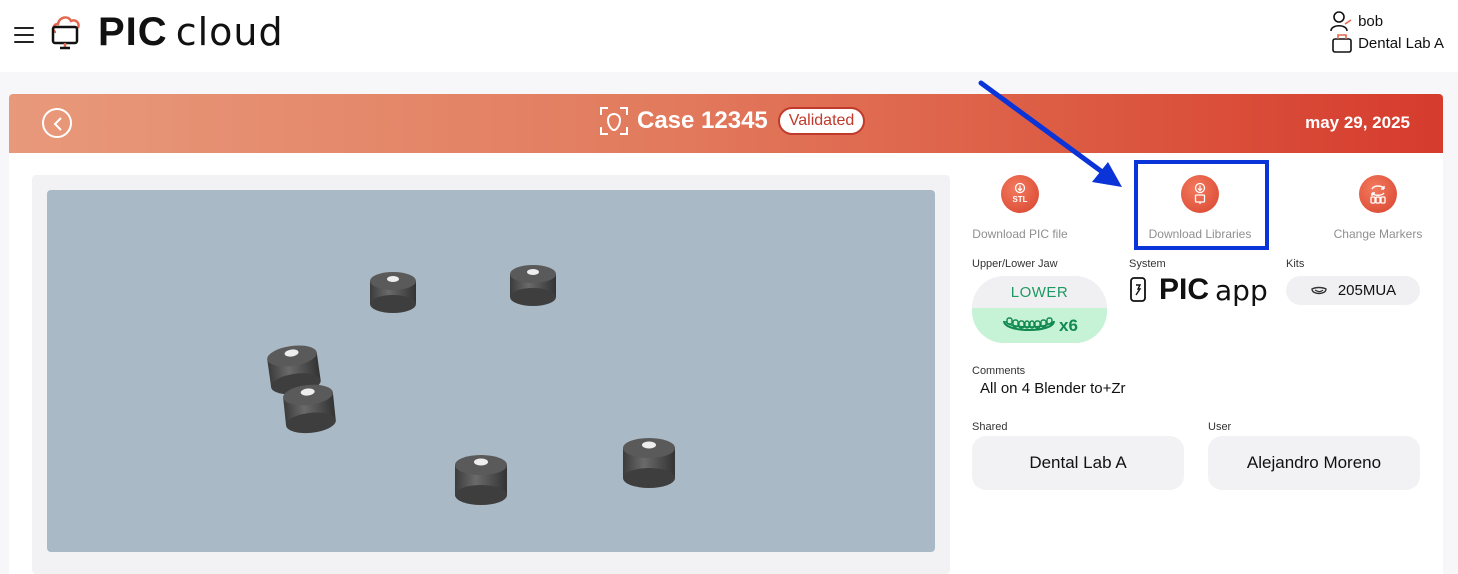 This screenshot has height=574, width=1458. Describe the element at coordinates (821, 121) in the screenshot. I see `status-badge: Validated` at that location.